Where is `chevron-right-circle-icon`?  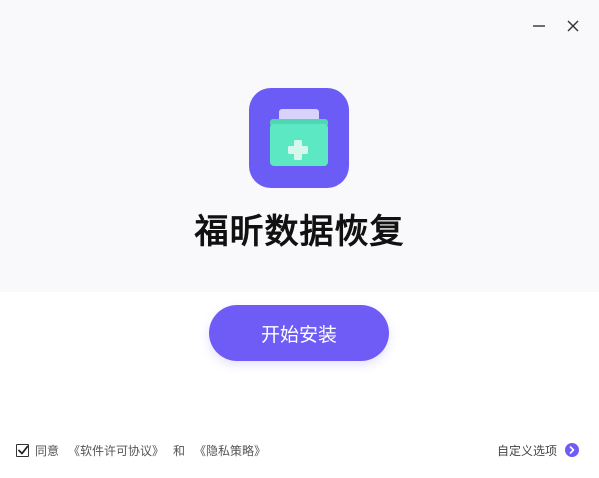
chevron-right-circle-icon is located at coordinates (572, 450).